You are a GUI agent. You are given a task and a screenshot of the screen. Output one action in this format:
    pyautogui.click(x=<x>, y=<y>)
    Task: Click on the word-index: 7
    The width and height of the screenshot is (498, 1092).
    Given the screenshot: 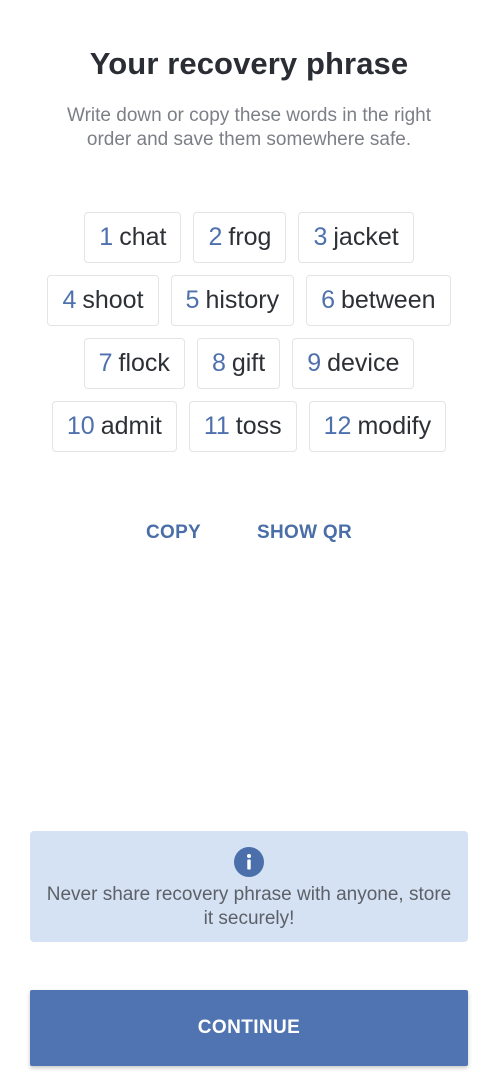 What is the action you would take?
    pyautogui.click(x=105, y=363)
    